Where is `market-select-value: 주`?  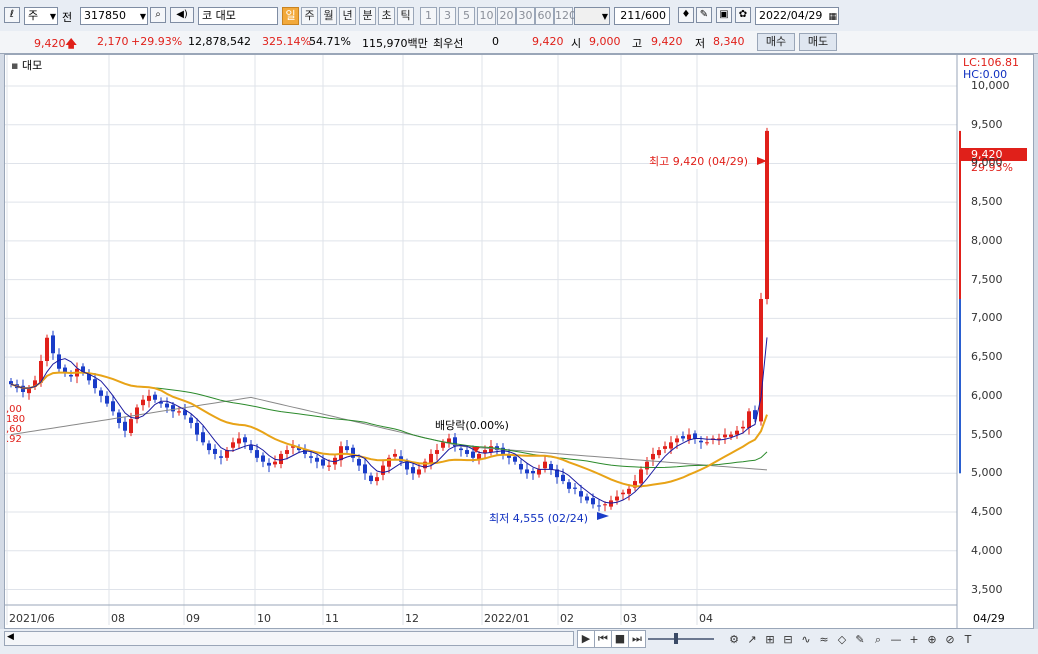 market-select-value: 주 is located at coordinates (33, 15).